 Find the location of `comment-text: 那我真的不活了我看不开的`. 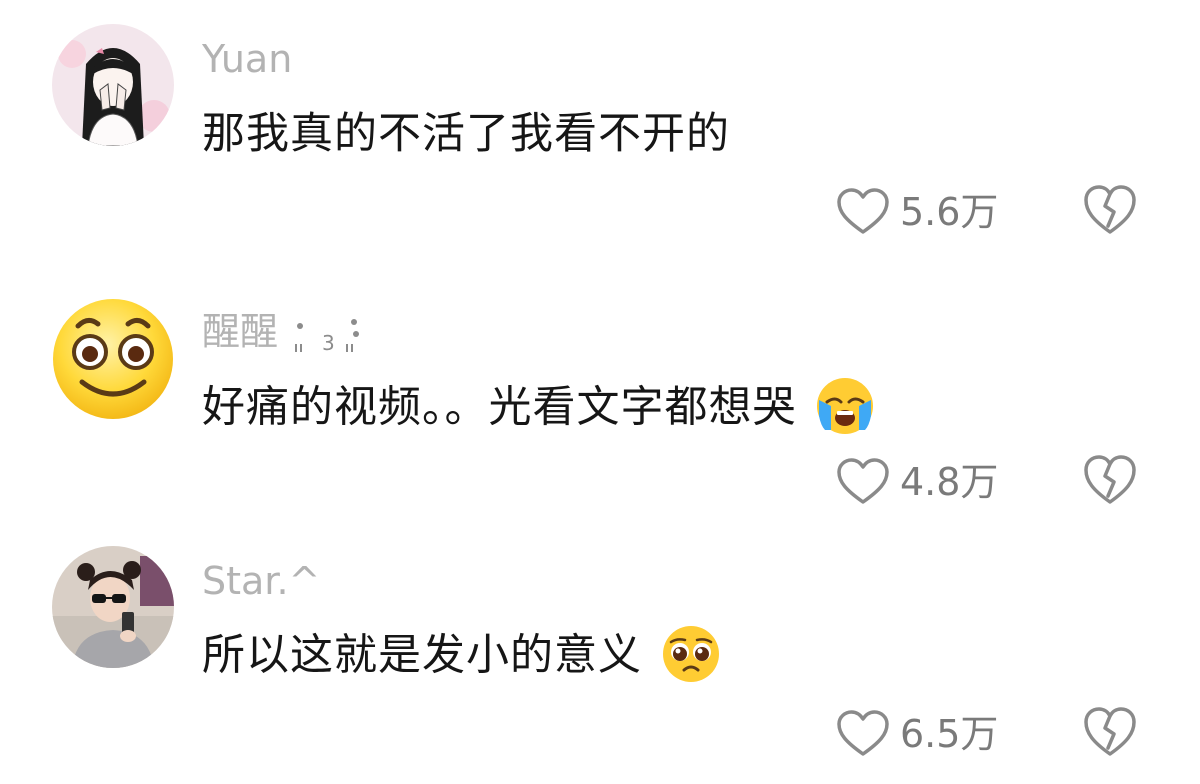

comment-text: 那我真的不活了我看不开的 is located at coordinates (466, 134).